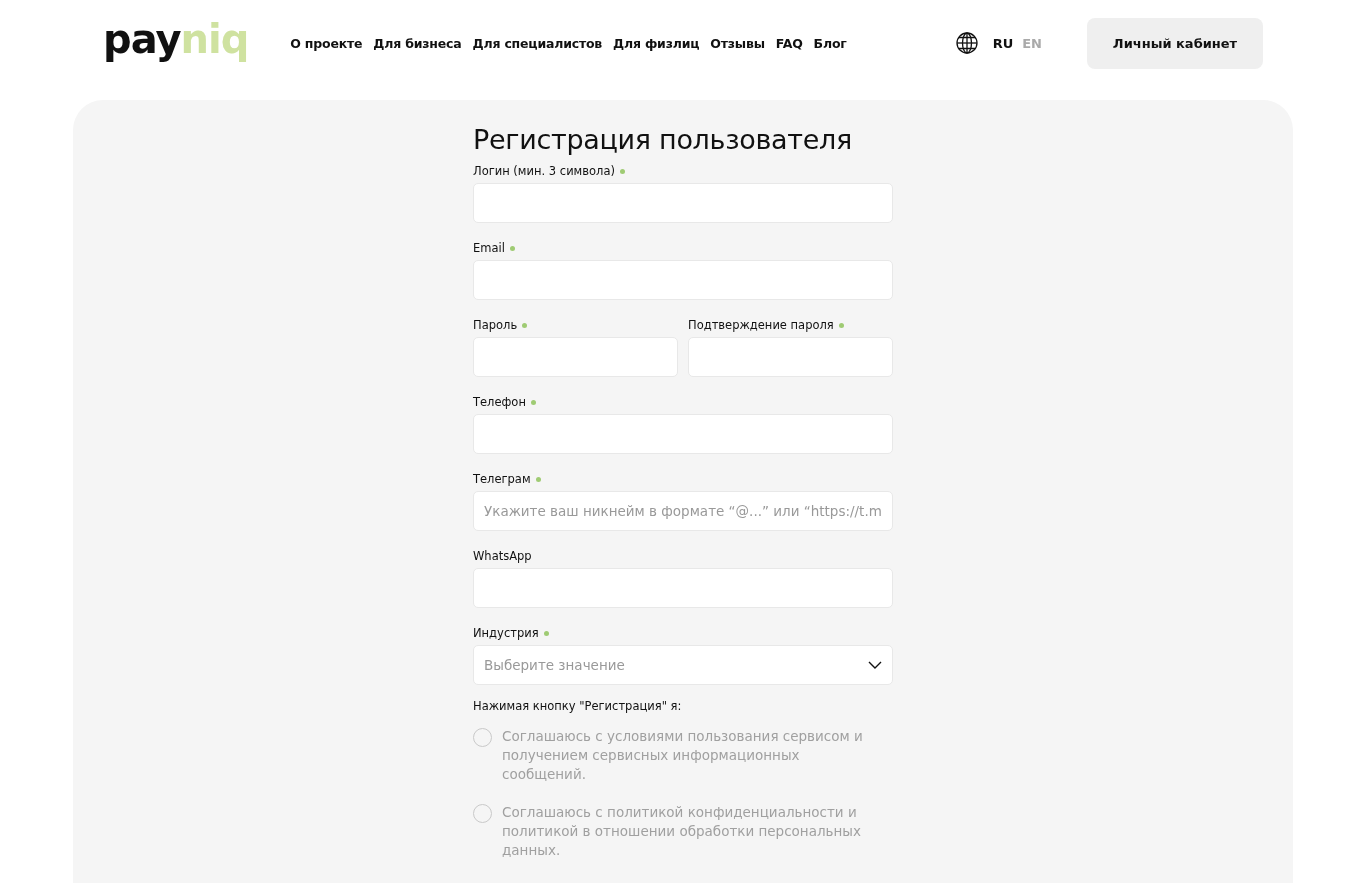 This screenshot has width=1354, height=883. I want to click on account-button: Личный кабинет, so click(1175, 43).